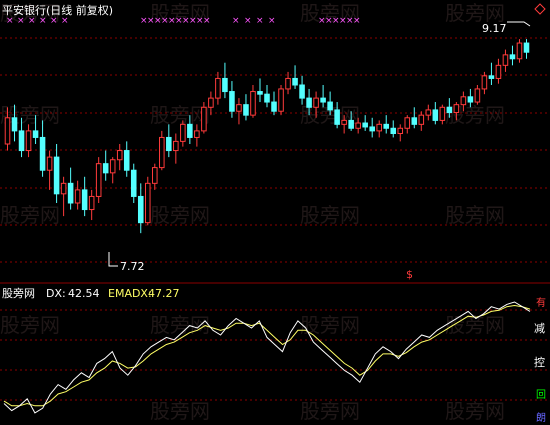  I want to click on chart-title: 平安银行(日线 前复权), so click(57, 10).